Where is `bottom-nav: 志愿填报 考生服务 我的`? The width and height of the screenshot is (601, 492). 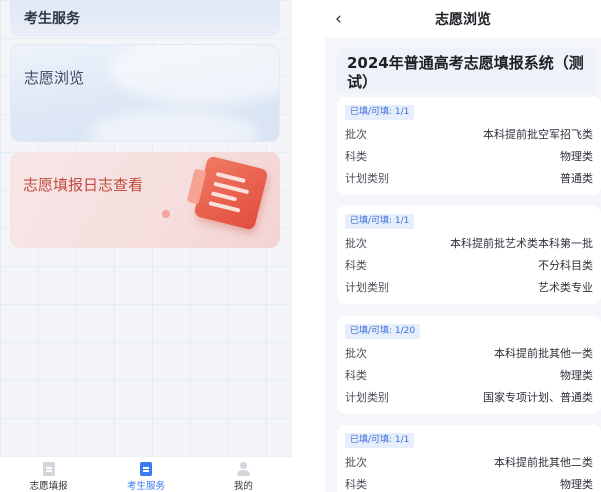 bottom-nav: 志愿填报 考生服务 我的 is located at coordinates (146, 474).